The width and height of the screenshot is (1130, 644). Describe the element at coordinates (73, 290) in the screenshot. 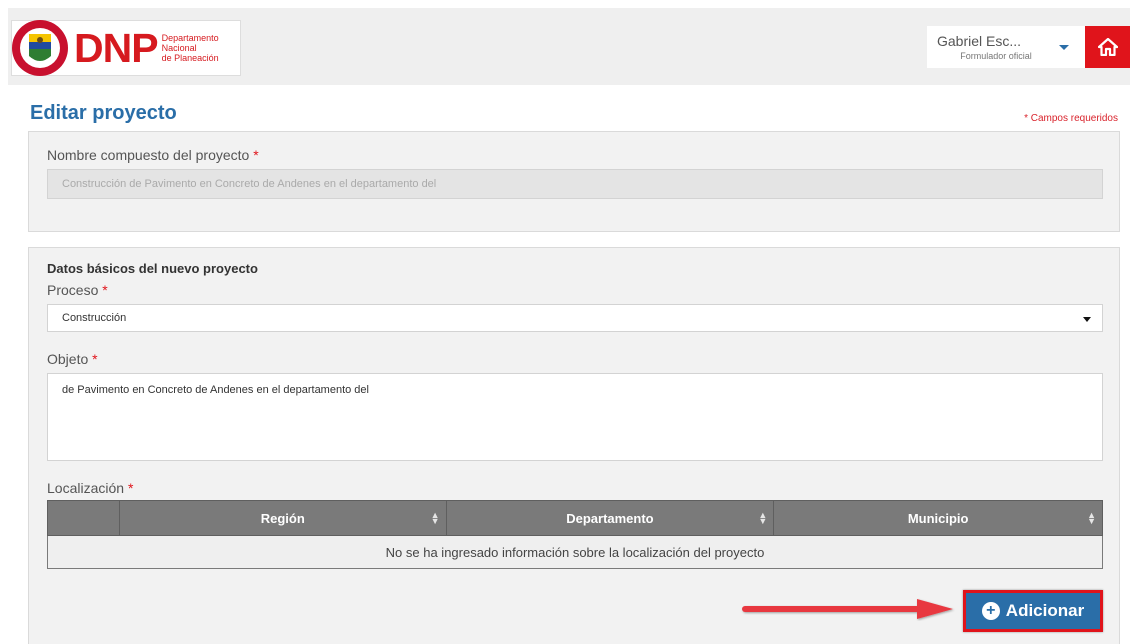

I see `process-label-text: Proceso` at that location.